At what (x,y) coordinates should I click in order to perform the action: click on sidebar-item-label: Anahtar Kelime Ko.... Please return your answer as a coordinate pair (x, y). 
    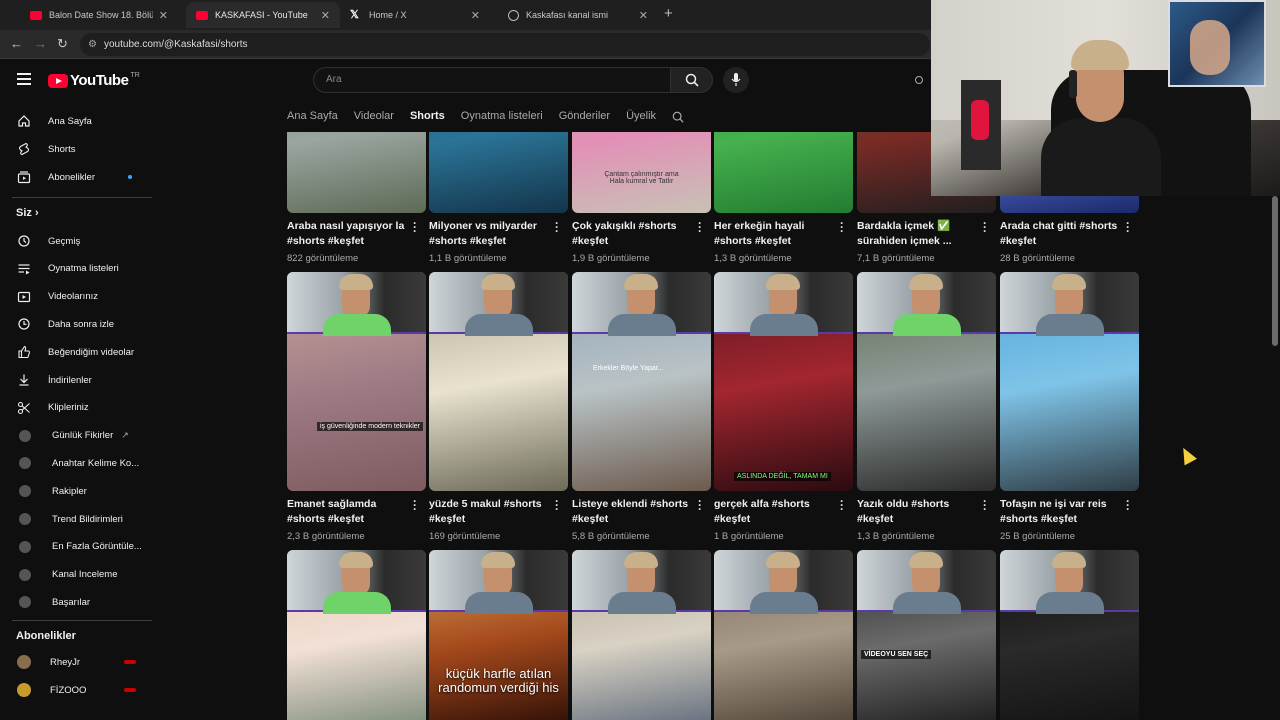
    Looking at the image, I should click on (96, 463).